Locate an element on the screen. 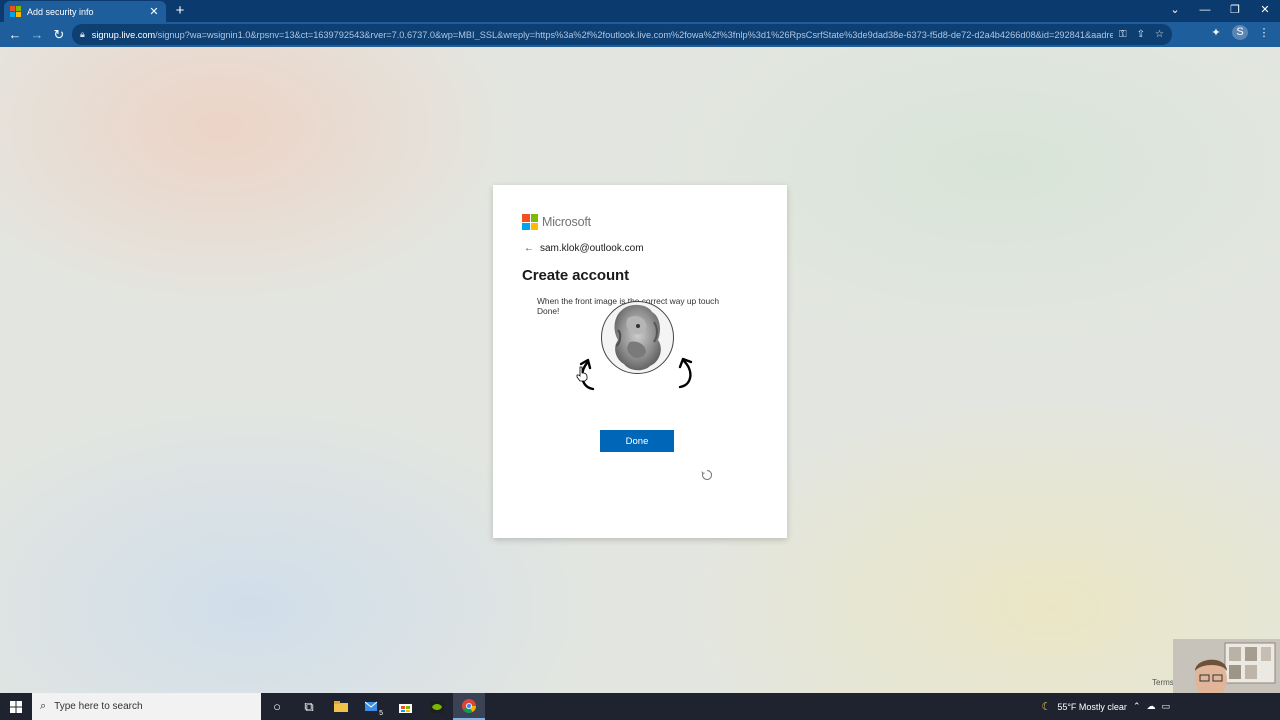  menu-kebab-icon: ⋮ is located at coordinates (1264, 32).